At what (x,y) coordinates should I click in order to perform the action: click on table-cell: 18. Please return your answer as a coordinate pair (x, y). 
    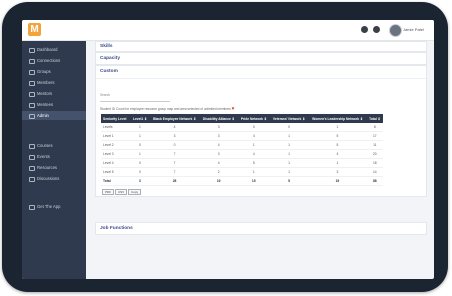
    Looking at the image, I should click on (374, 163).